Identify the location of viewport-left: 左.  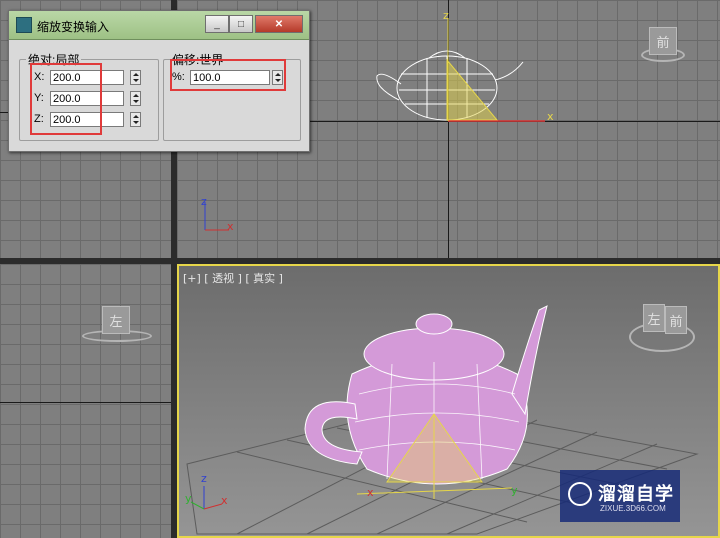
(85, 401).